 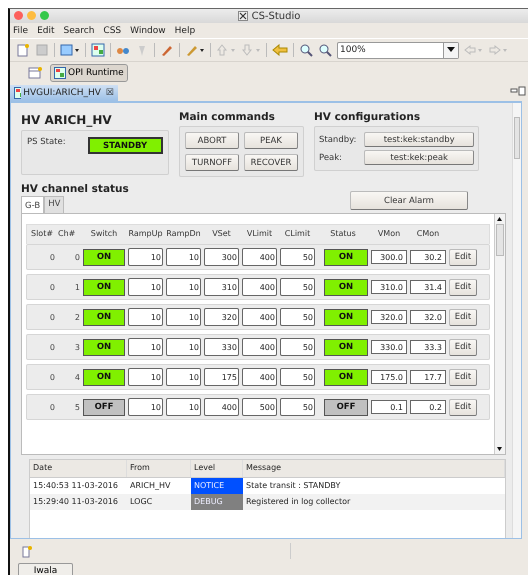 What do you see at coordinates (221, 317) in the screenshot?
I see `input-field: 320` at bounding box center [221, 317].